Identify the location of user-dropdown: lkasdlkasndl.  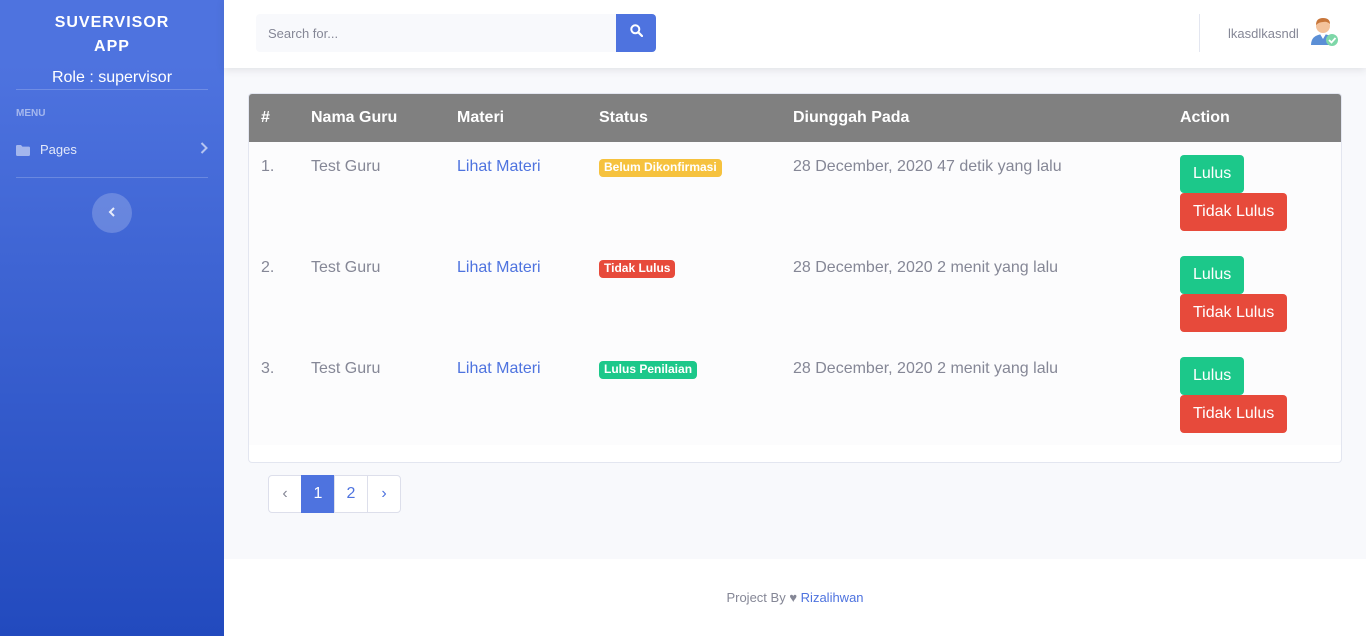
(1283, 33).